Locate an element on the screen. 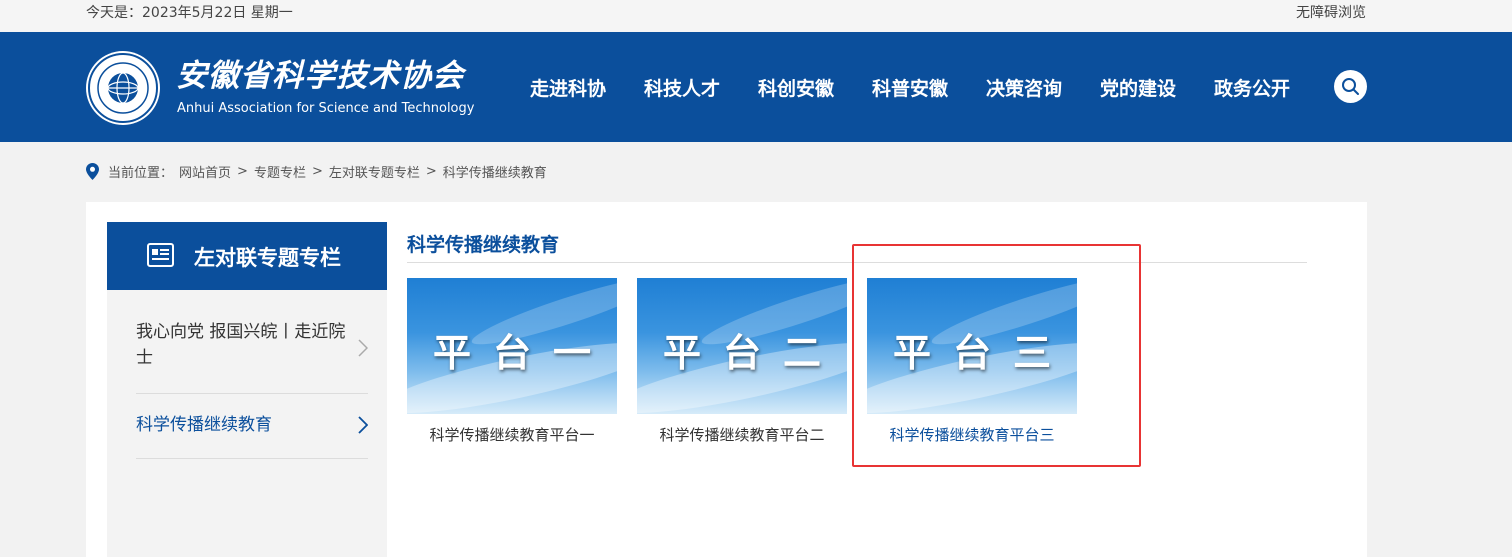 This screenshot has height=557, width=1512. search-button is located at coordinates (1350, 86).